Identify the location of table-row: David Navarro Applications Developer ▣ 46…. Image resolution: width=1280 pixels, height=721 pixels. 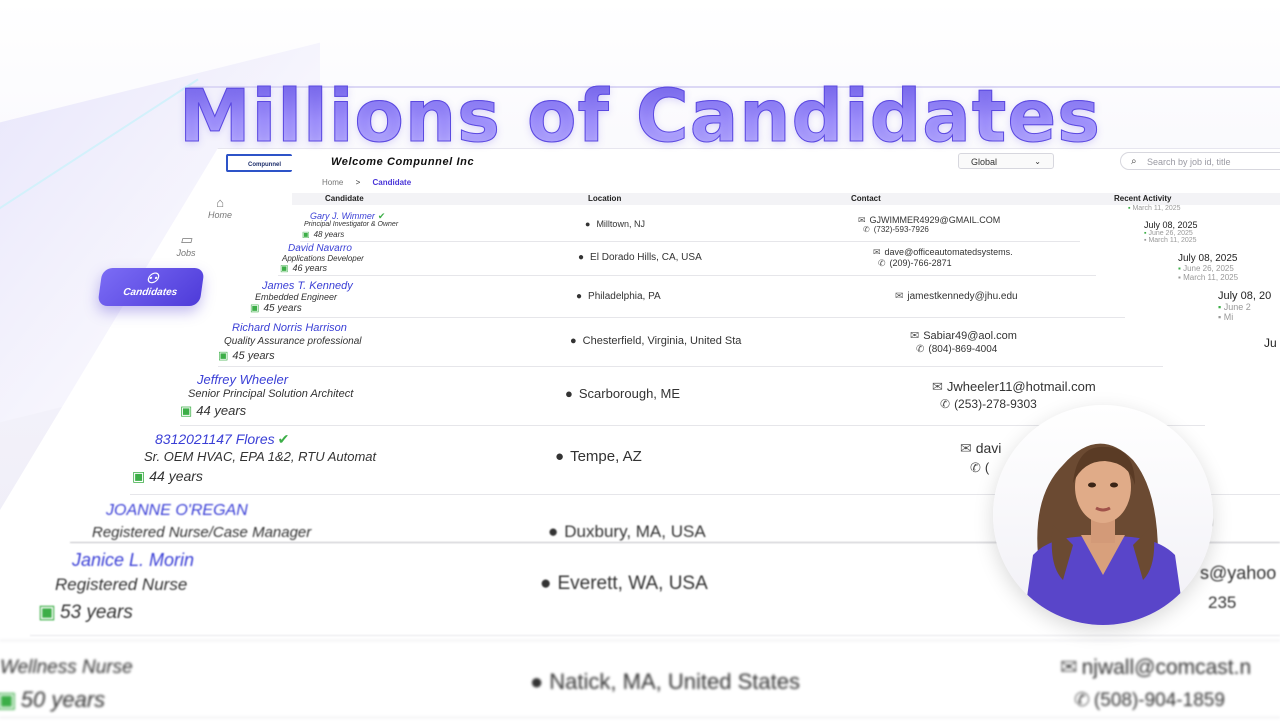
(687, 258).